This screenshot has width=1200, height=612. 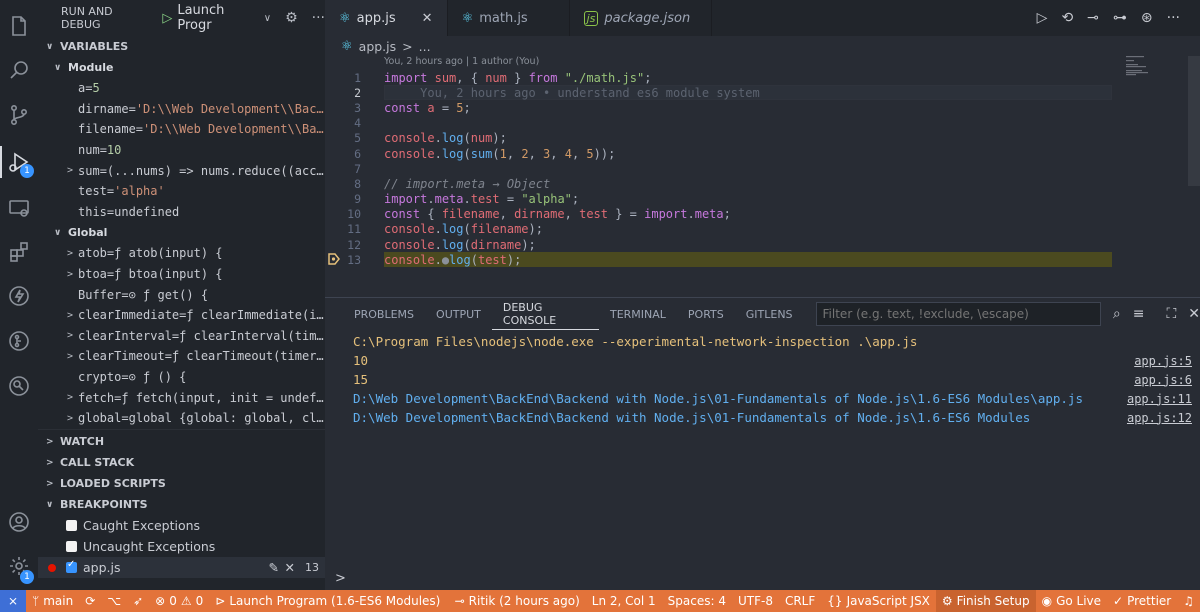 I want to click on console-prompt: >, so click(x=340, y=578).